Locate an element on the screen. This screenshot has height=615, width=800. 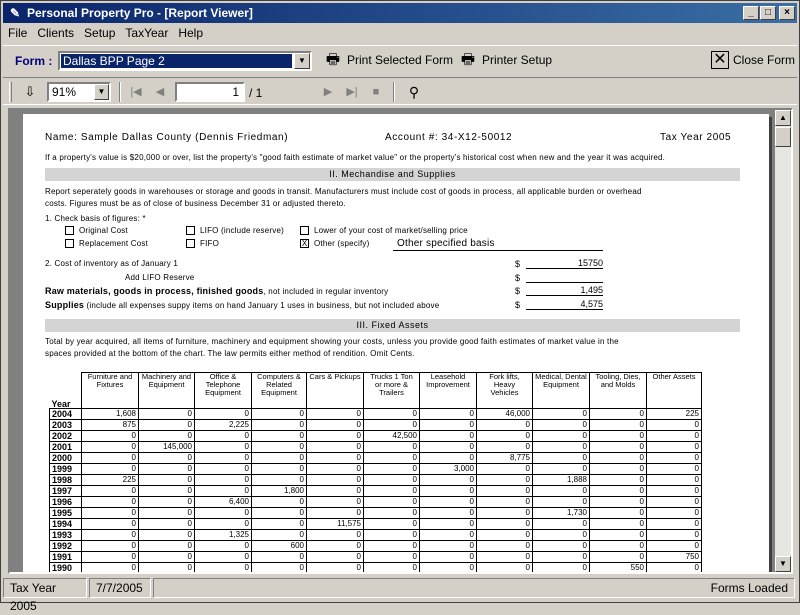
minimize-button: _ is located at coordinates (751, 13).